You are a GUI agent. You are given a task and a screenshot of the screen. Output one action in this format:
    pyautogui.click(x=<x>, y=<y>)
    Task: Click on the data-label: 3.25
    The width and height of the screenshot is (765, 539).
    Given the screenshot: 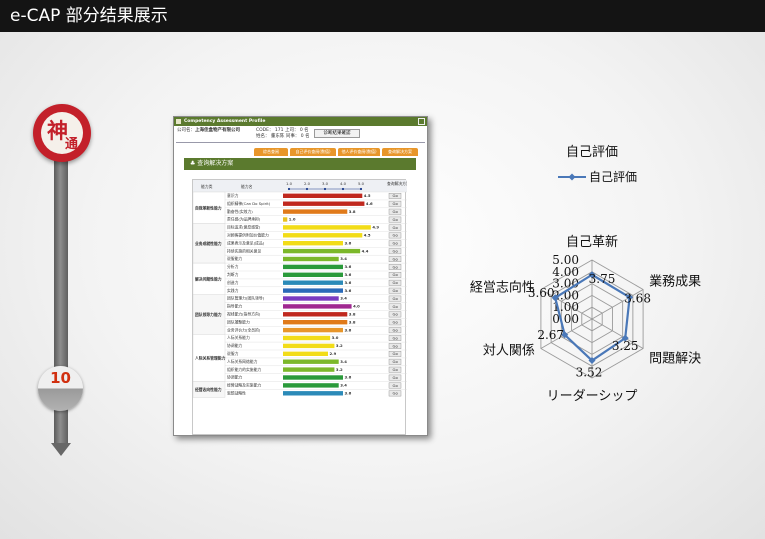 What is the action you would take?
    pyautogui.click(x=625, y=346)
    